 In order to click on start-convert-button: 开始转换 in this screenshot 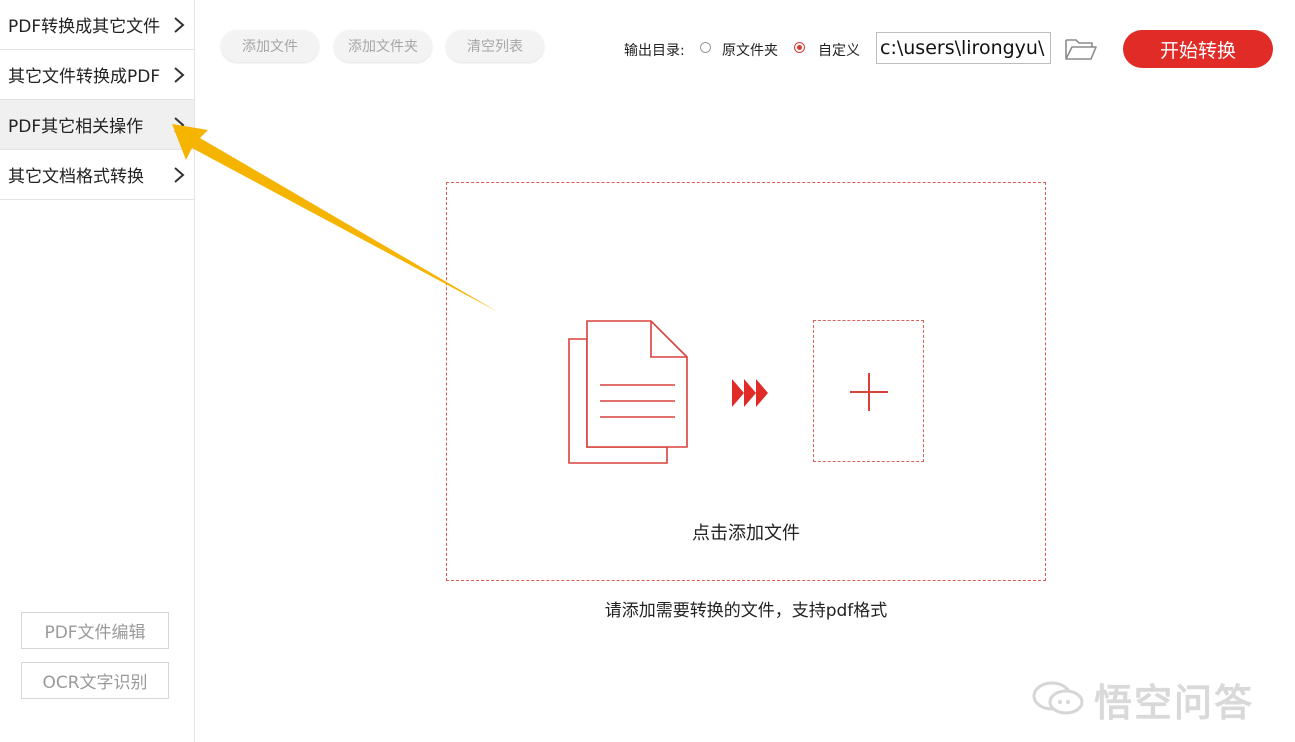, I will do `click(1198, 49)`.